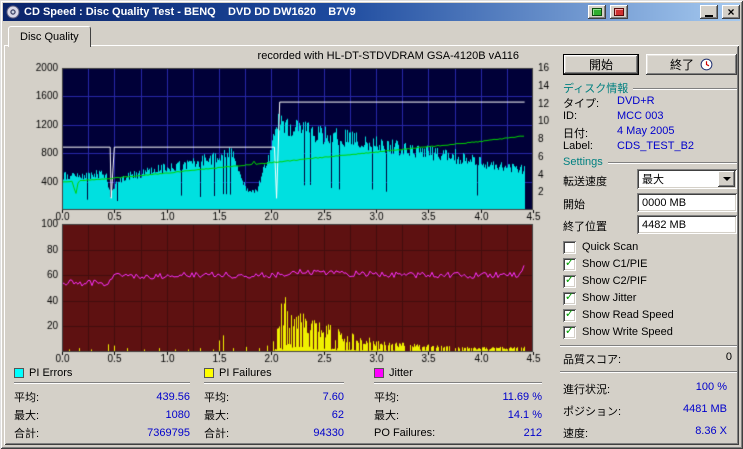 The image size is (743, 449). What do you see at coordinates (569, 247) in the screenshot?
I see `quick-scan-checkbox: ✓` at bounding box center [569, 247].